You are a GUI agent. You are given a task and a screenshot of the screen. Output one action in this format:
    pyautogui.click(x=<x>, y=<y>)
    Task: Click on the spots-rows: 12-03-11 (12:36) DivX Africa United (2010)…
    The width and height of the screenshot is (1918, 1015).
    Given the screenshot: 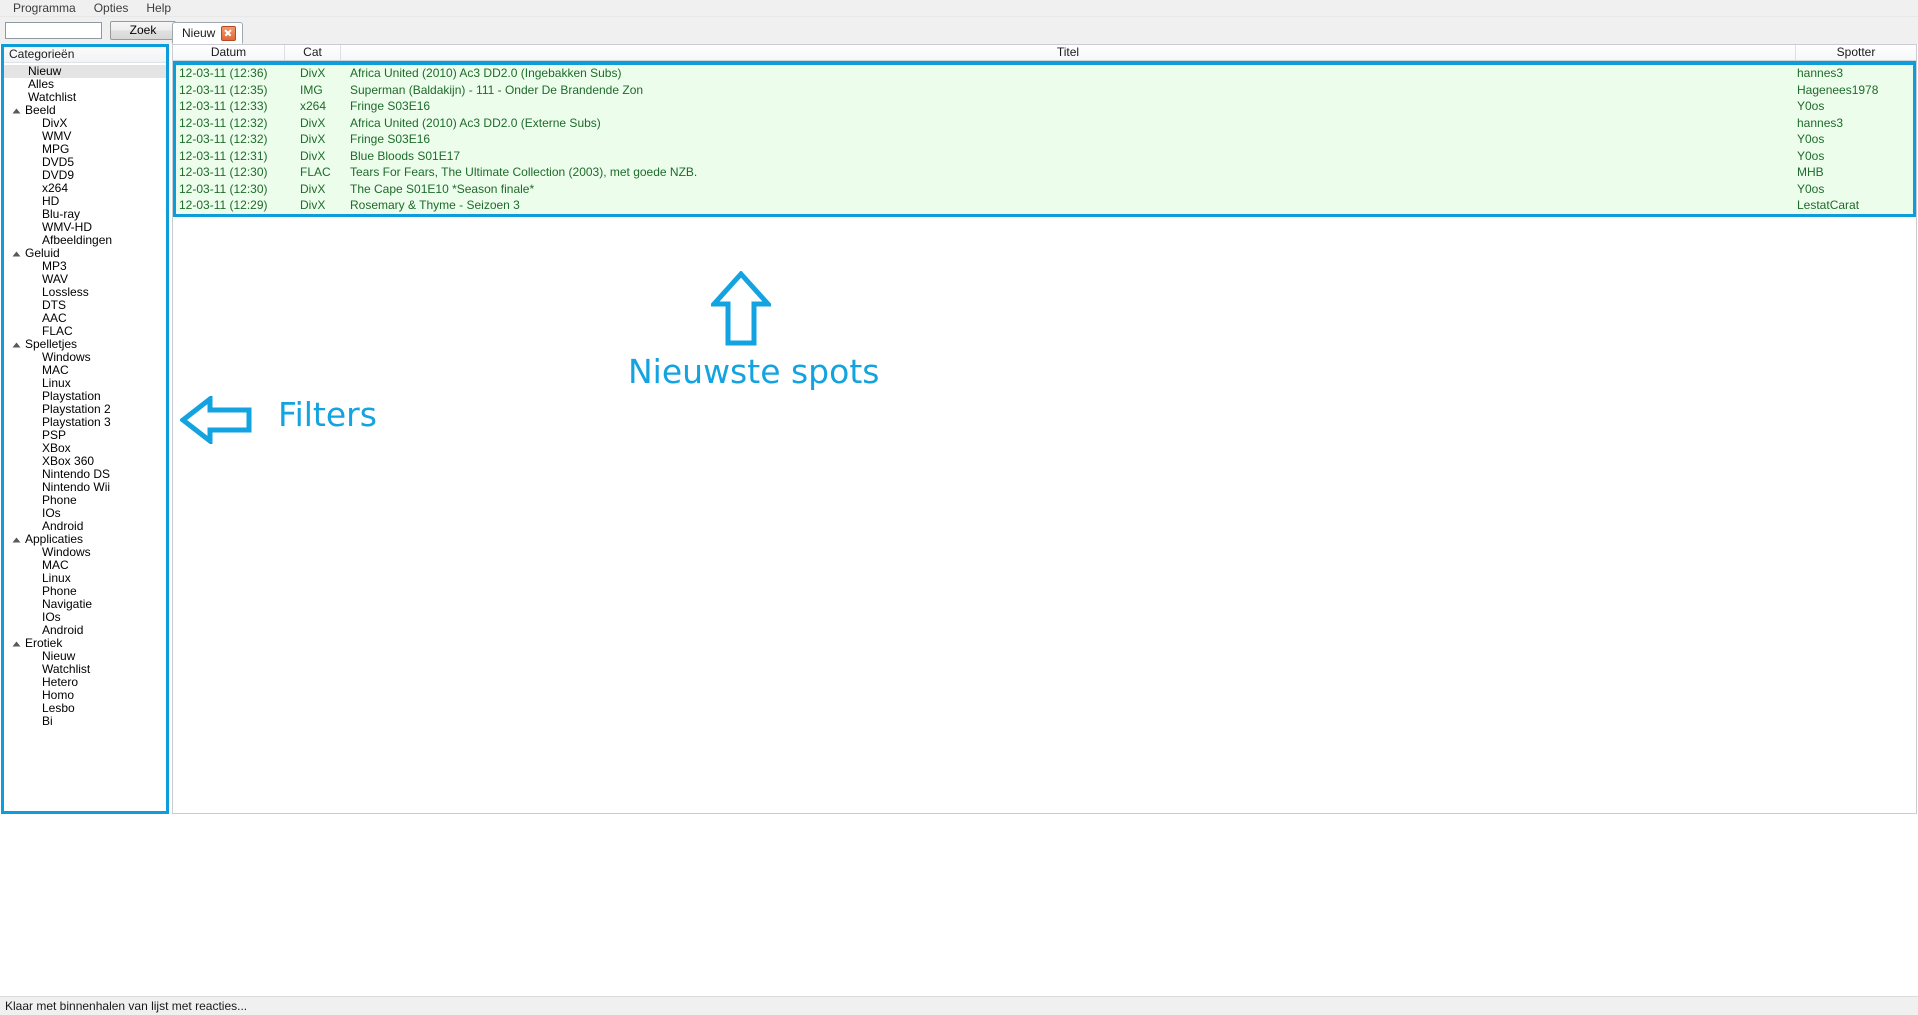 What is the action you would take?
    pyautogui.click(x=1044, y=139)
    